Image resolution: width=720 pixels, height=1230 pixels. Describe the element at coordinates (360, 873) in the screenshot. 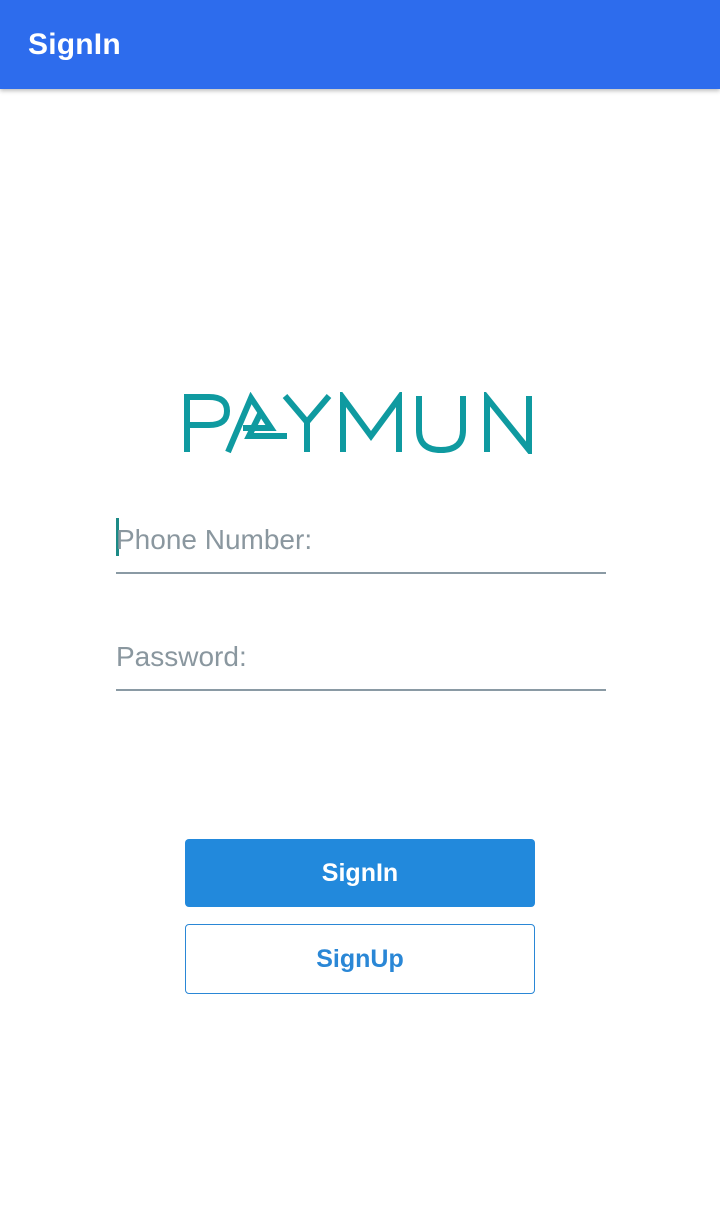

I see `signin-button: SignIn` at that location.